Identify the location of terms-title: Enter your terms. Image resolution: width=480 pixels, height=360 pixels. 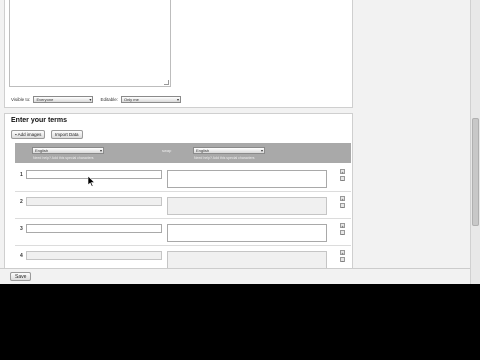
(39, 120).